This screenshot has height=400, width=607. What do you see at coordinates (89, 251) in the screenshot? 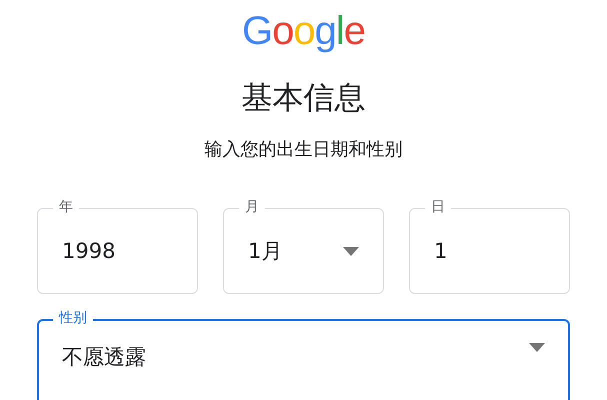
I see `field-value: 1998` at bounding box center [89, 251].